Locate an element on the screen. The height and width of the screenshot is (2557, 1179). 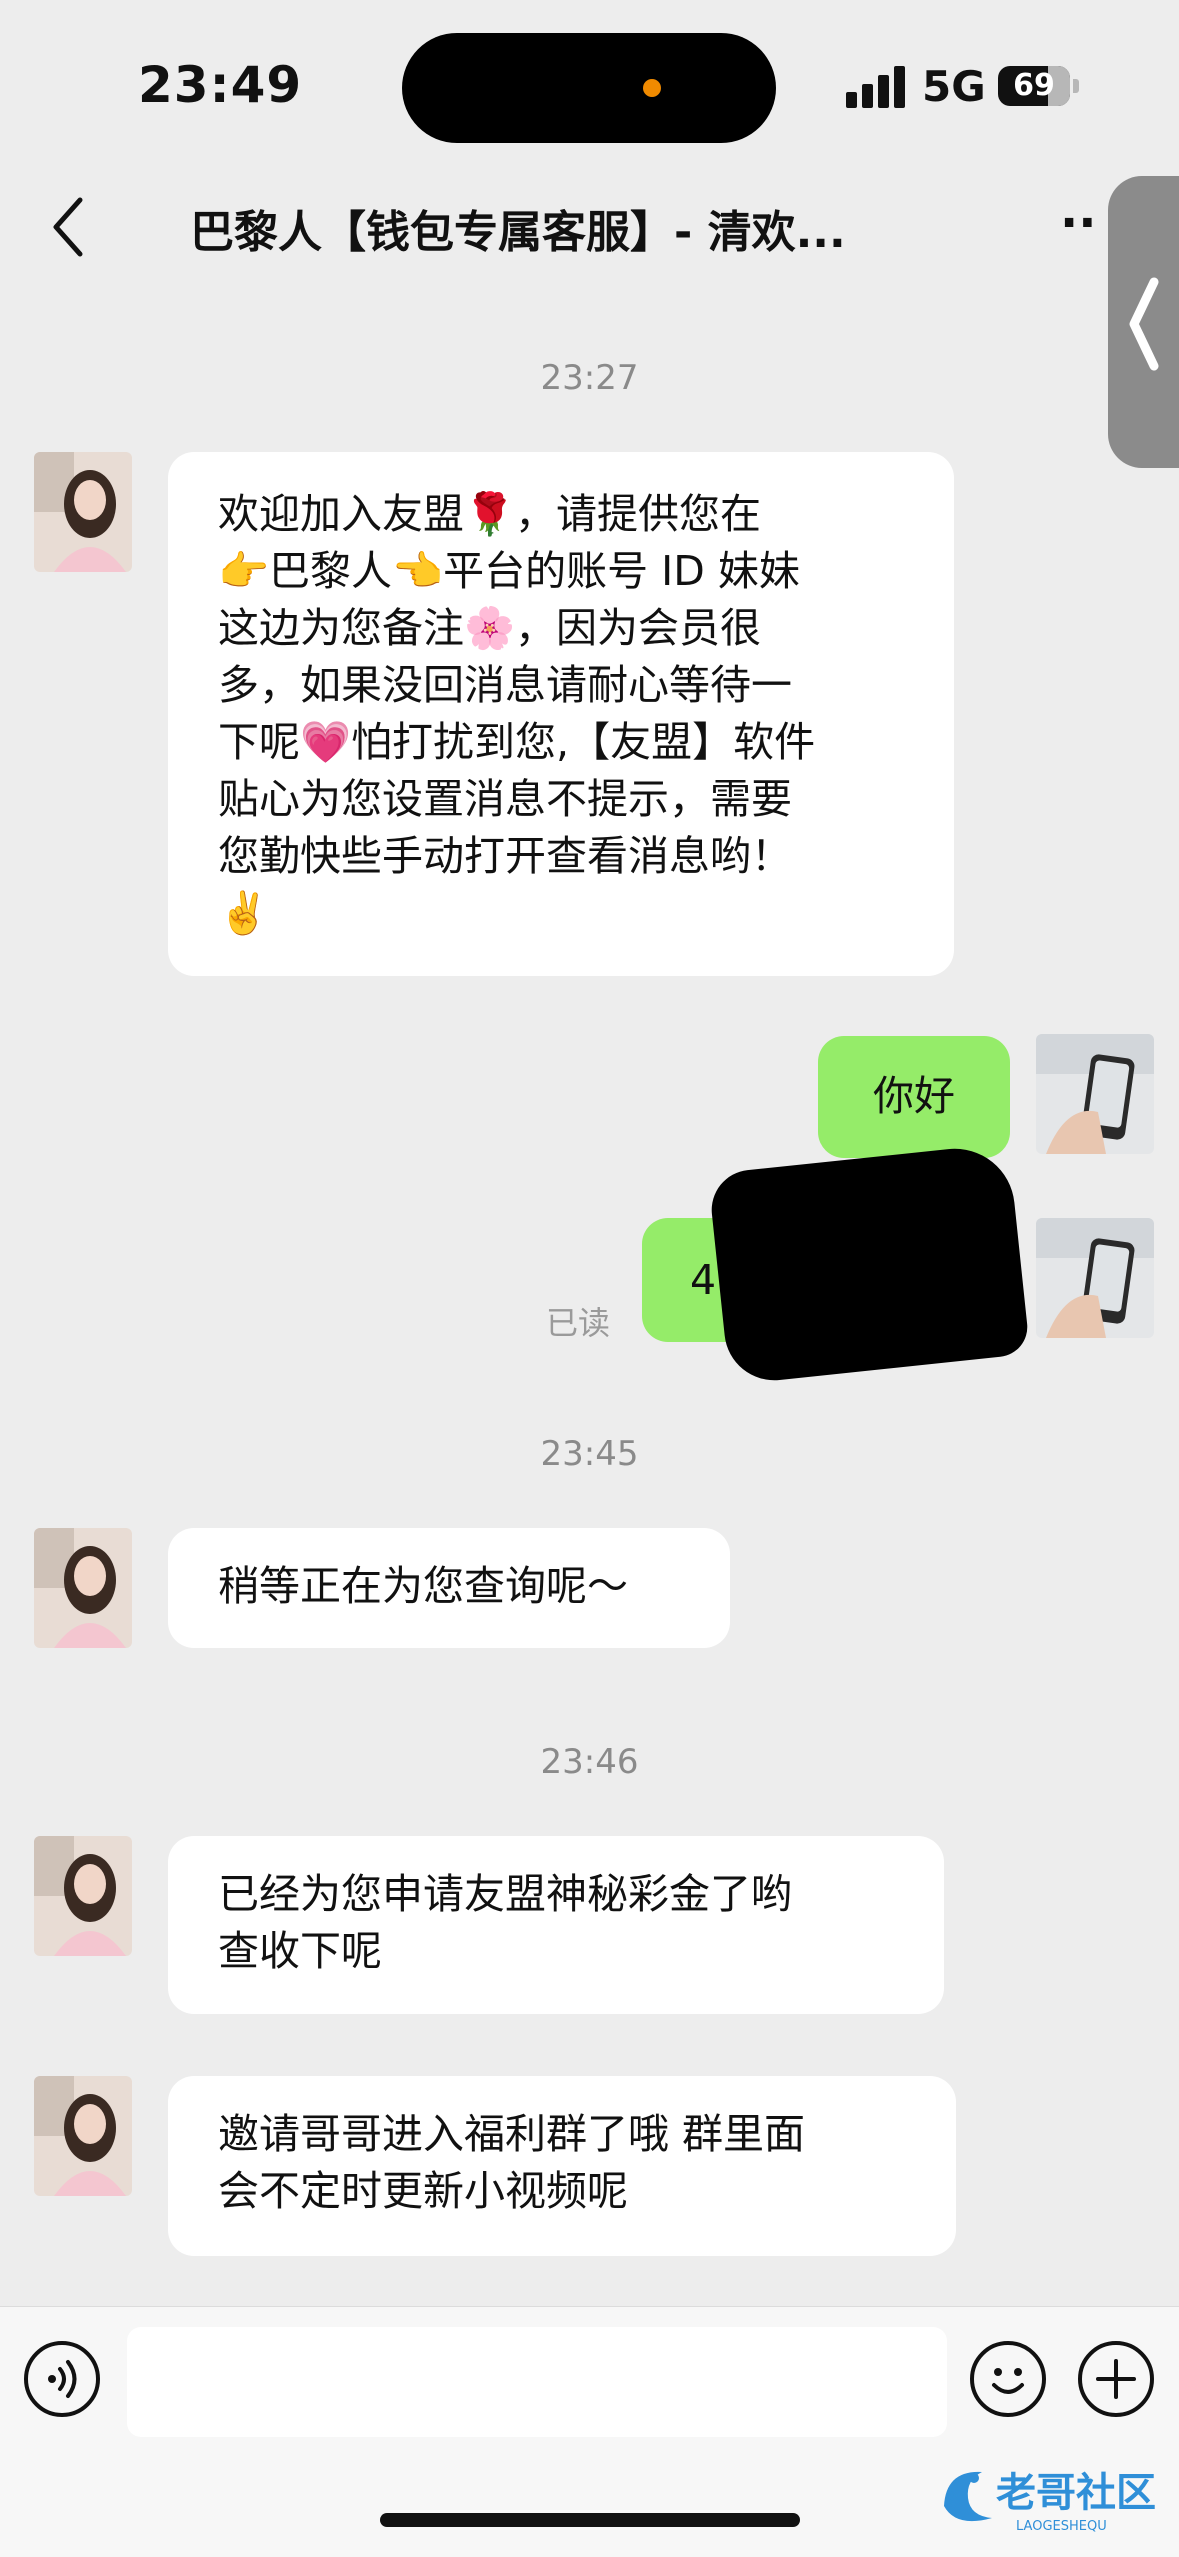
more-icon: ·· is located at coordinates (1085, 223).